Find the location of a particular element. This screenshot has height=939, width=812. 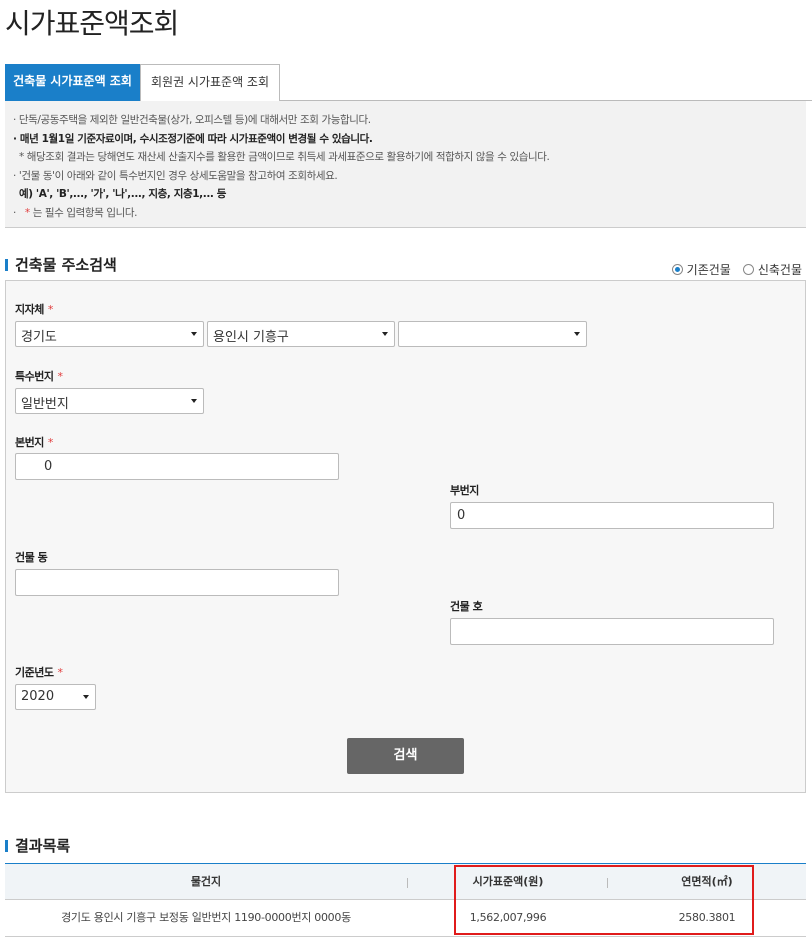

building-ho-input is located at coordinates (612, 631).